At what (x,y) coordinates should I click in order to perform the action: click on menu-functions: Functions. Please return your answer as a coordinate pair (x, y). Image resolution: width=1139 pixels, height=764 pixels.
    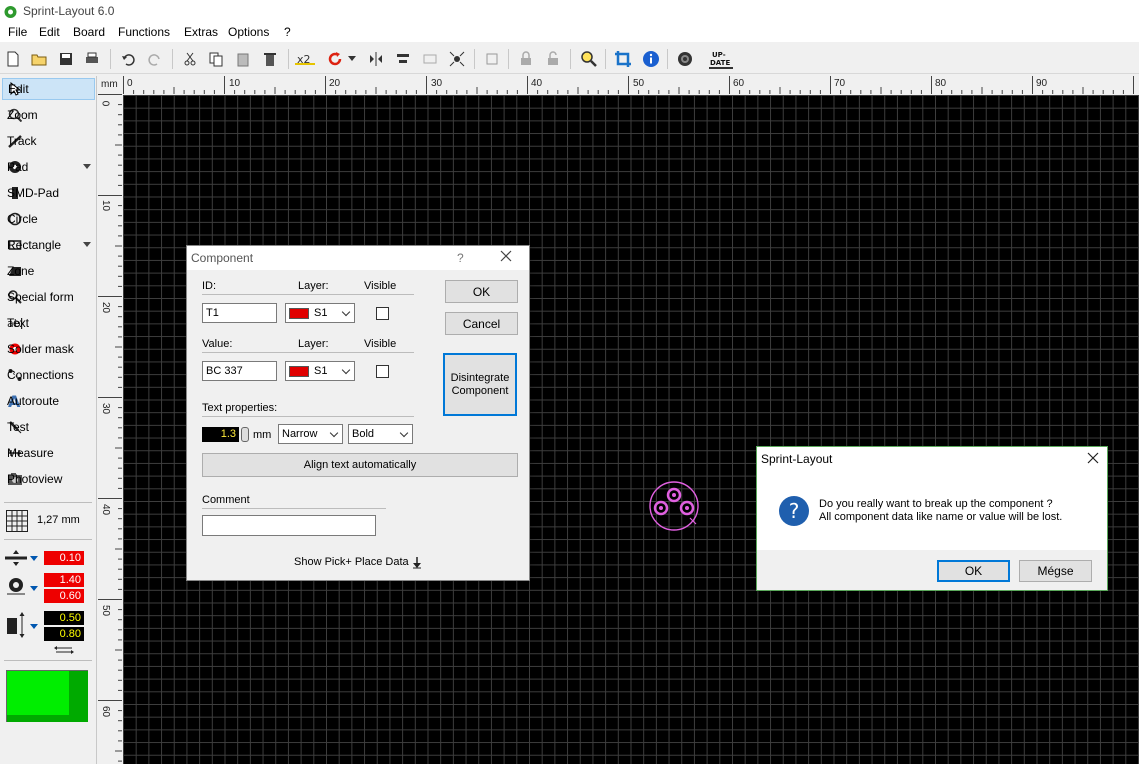
    Looking at the image, I should click on (144, 32).